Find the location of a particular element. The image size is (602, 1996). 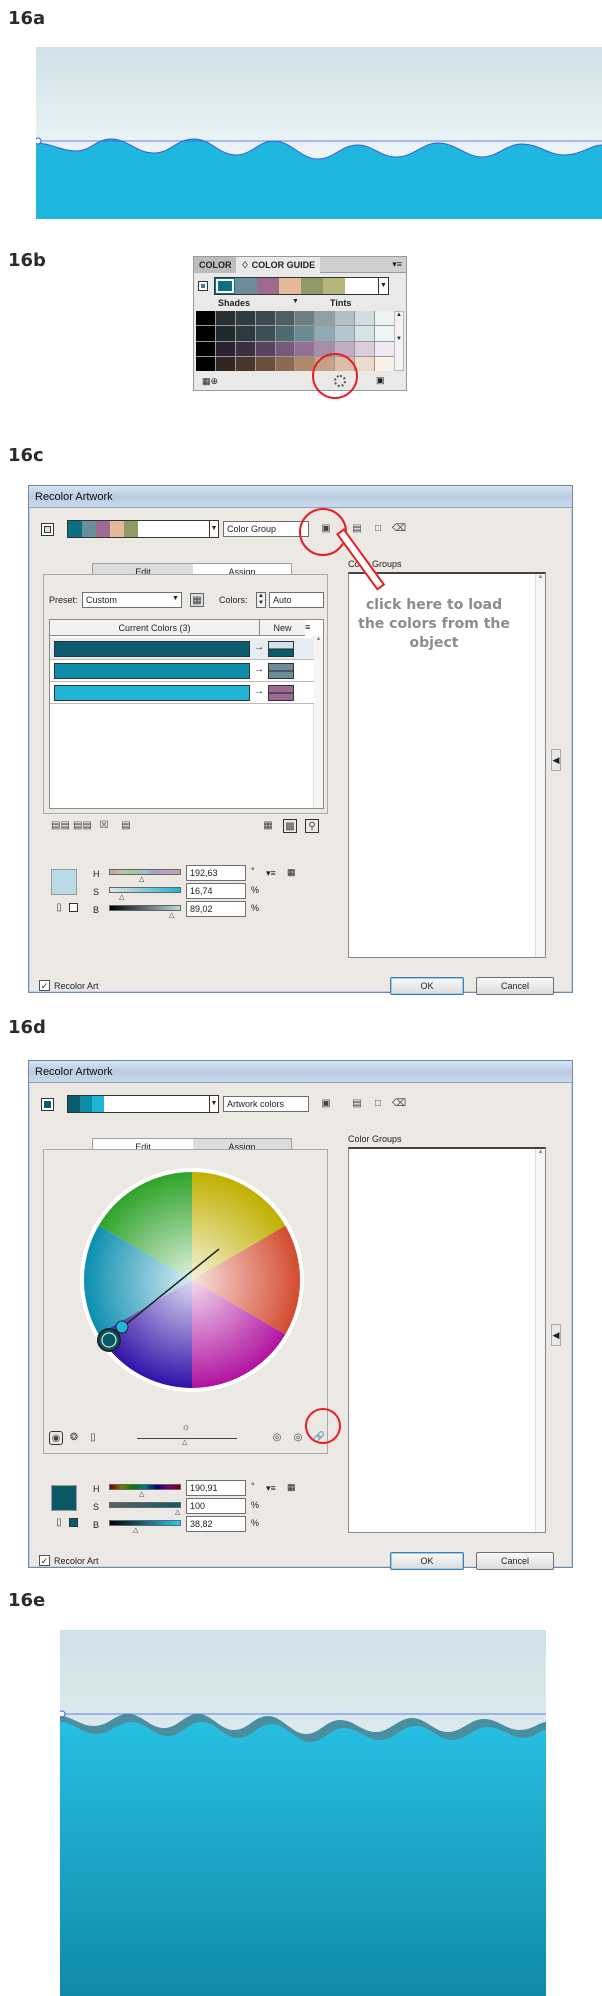

variation-grid is located at coordinates (295, 341).